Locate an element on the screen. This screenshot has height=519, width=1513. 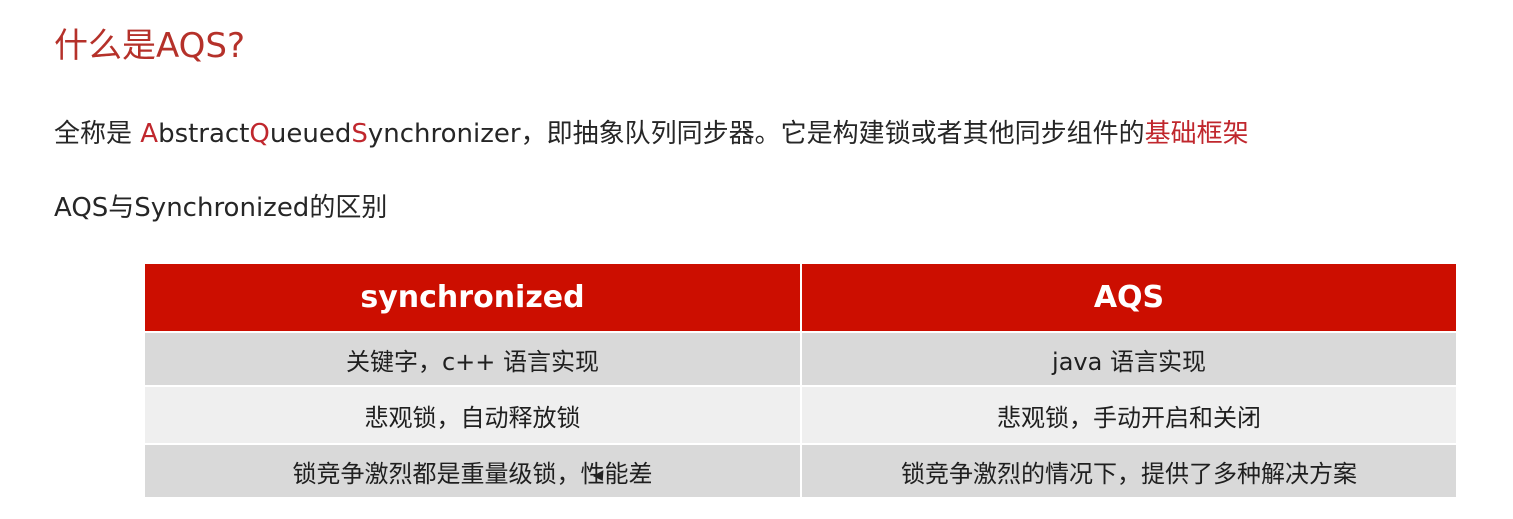
table-row: 关键字，c++ 语言实现 java 语言实现 is located at coordinates (800, 358).